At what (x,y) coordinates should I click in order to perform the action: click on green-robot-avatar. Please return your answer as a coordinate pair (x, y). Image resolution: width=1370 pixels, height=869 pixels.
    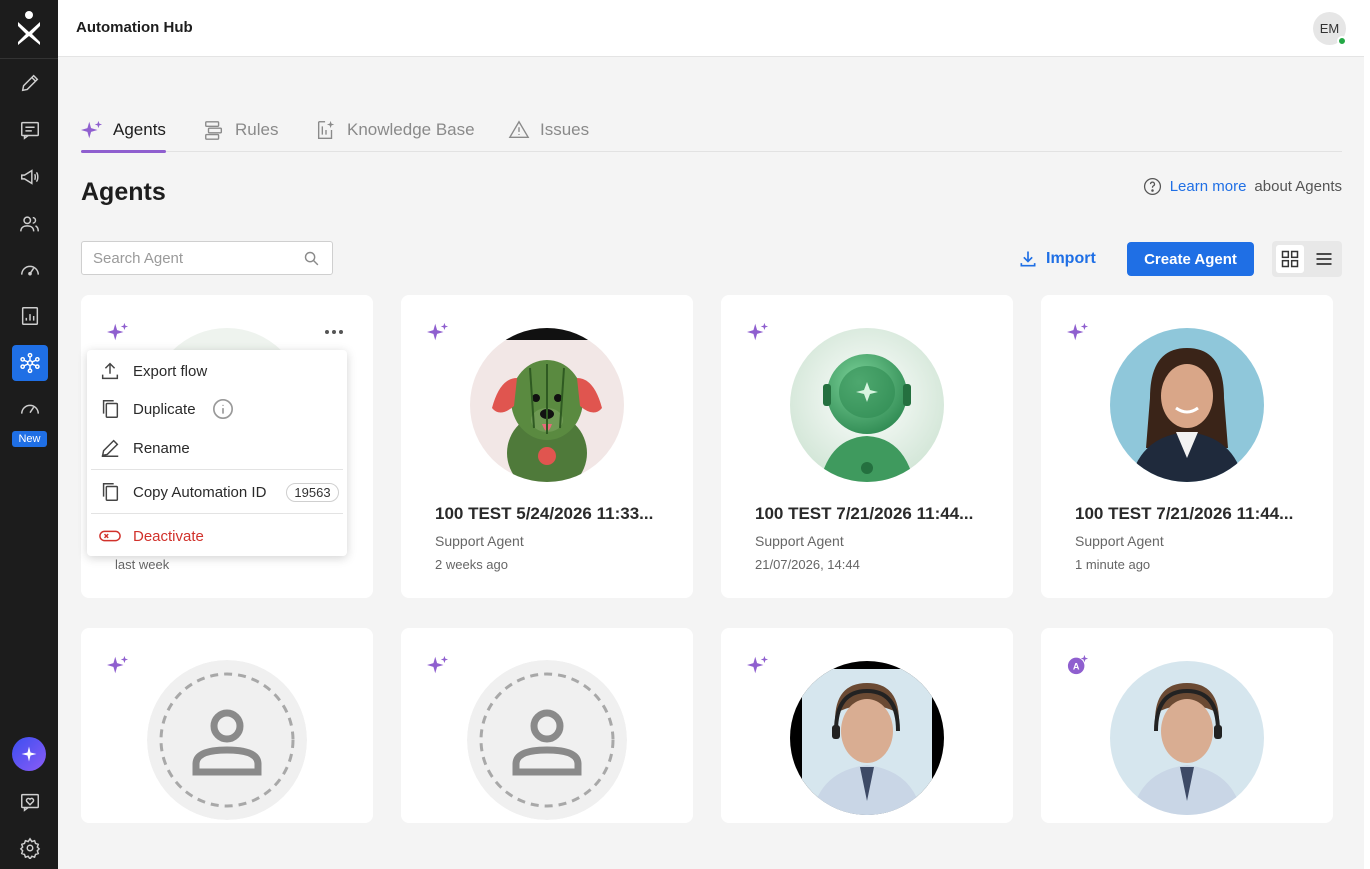
    Looking at the image, I should click on (867, 405).